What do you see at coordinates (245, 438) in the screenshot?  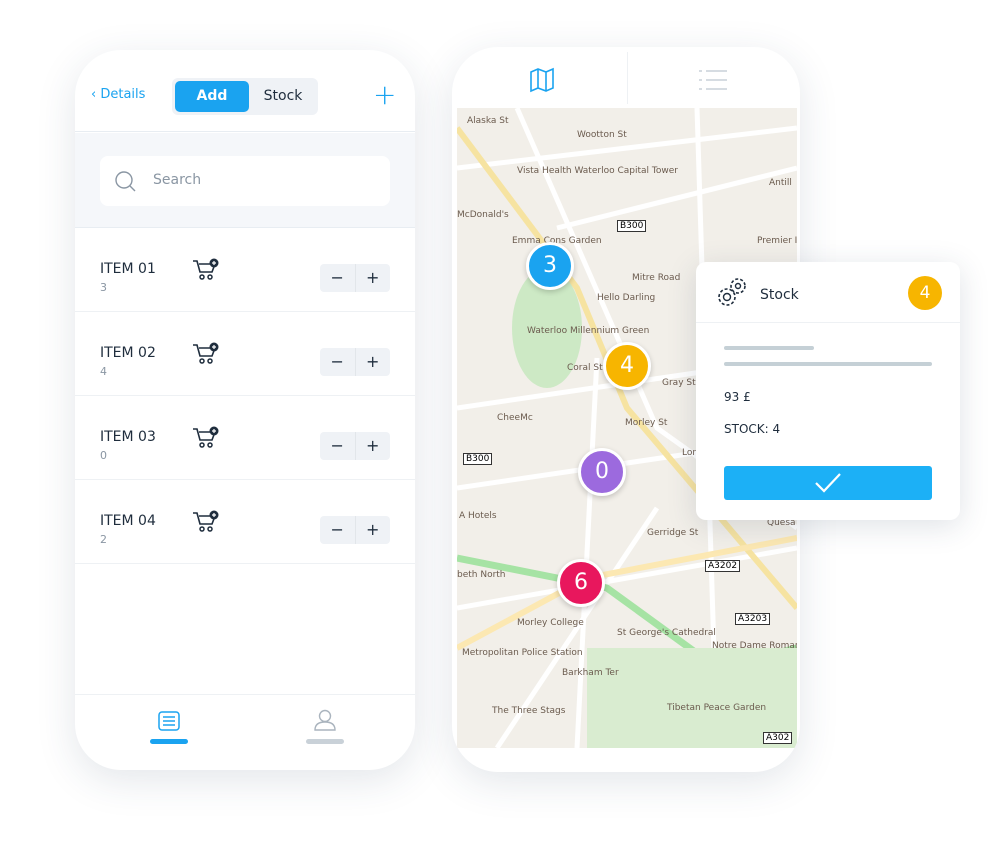 I see `list-item: ITEM 03 0 − +` at bounding box center [245, 438].